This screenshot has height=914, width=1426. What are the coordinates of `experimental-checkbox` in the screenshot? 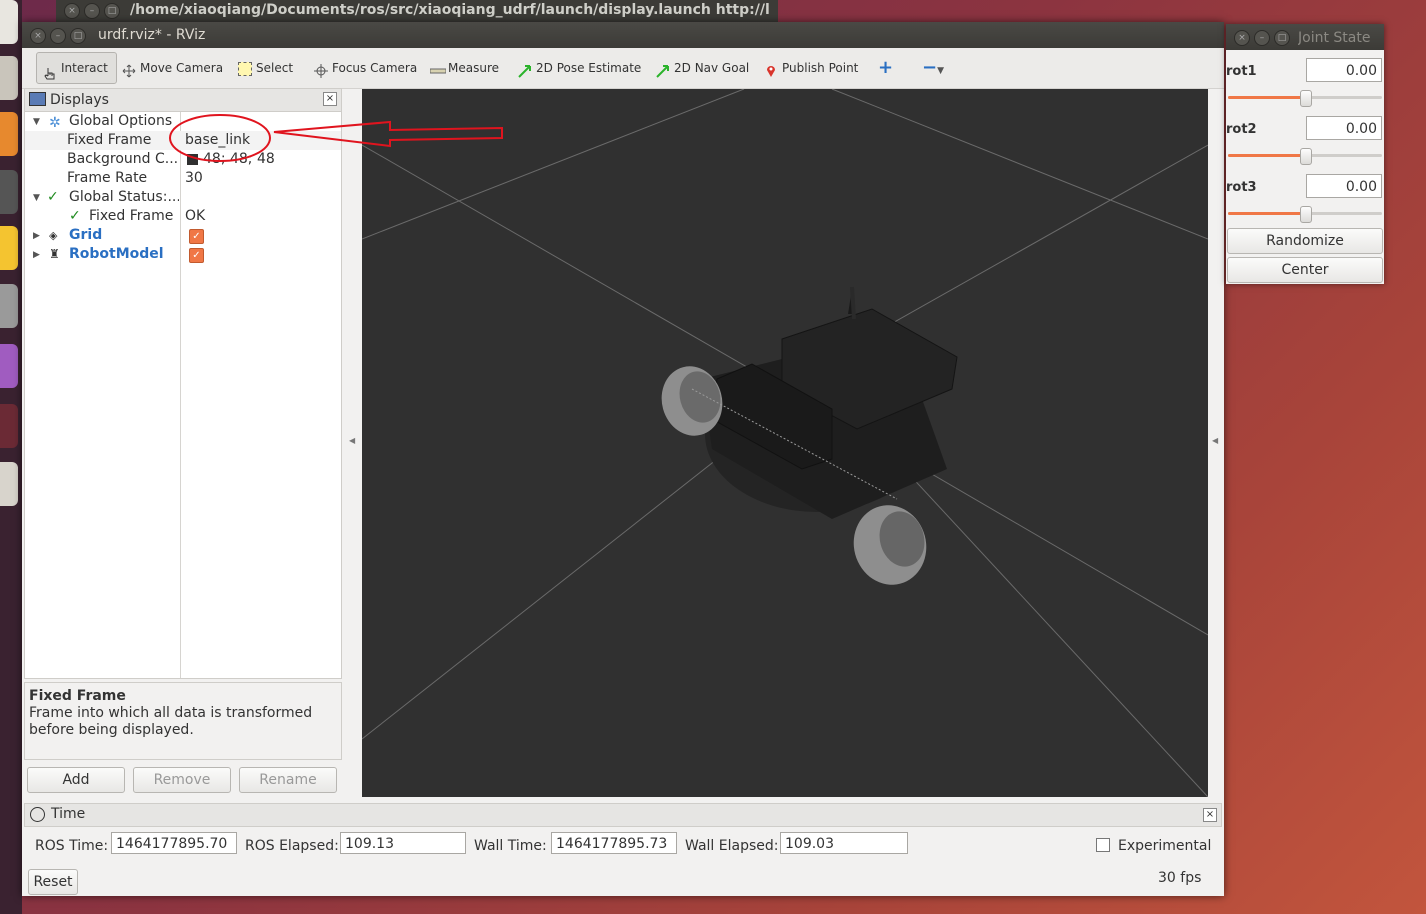 It's located at (1103, 845).